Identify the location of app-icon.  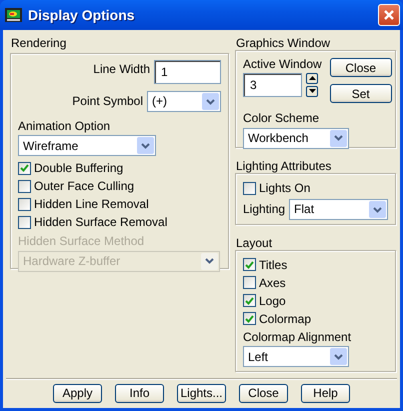
(13, 15).